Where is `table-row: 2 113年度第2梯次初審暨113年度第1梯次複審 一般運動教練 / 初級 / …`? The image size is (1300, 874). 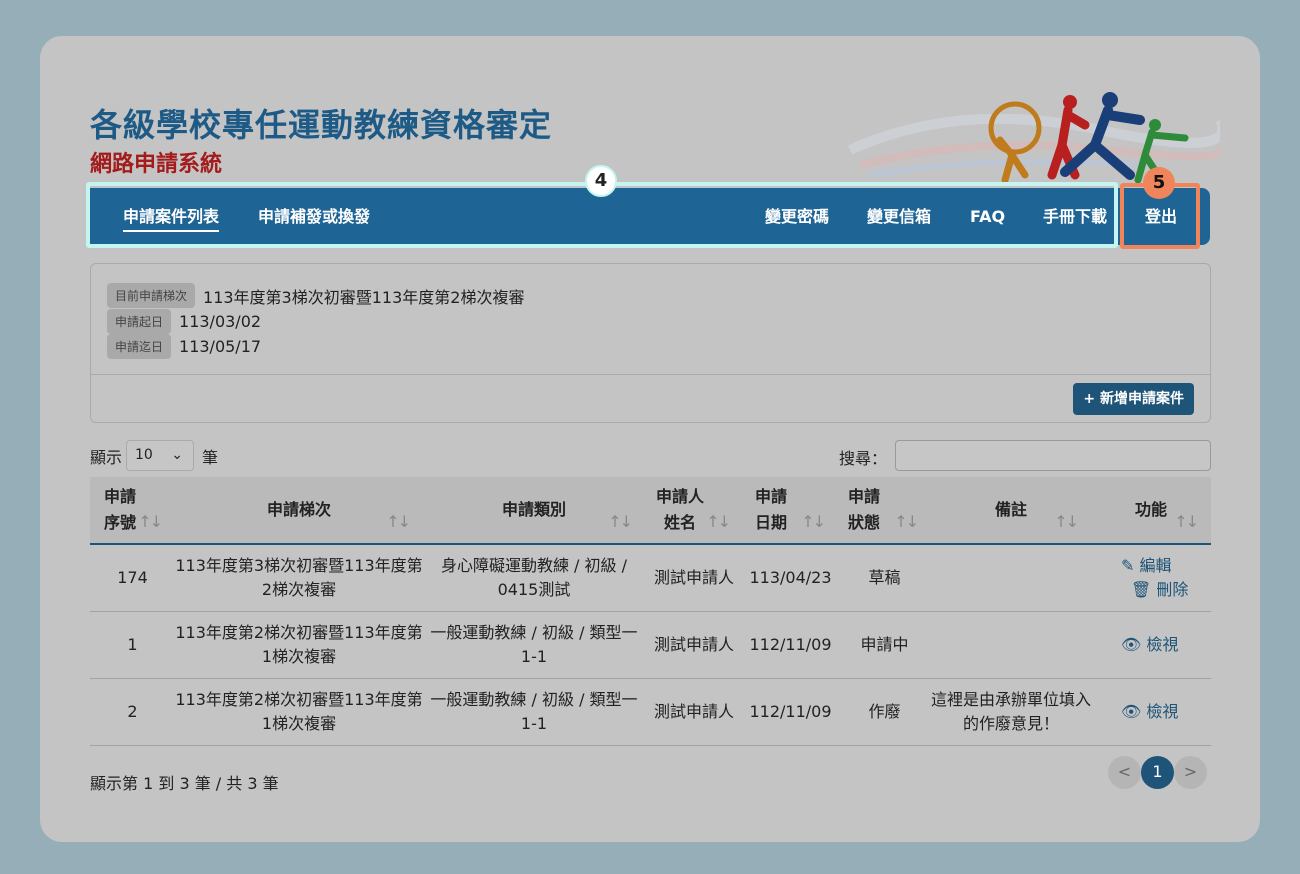
table-row: 2 113年度第2梯次初審暨113年度第1梯次複審 一般運動教練 / 初級 / … is located at coordinates (650, 712).